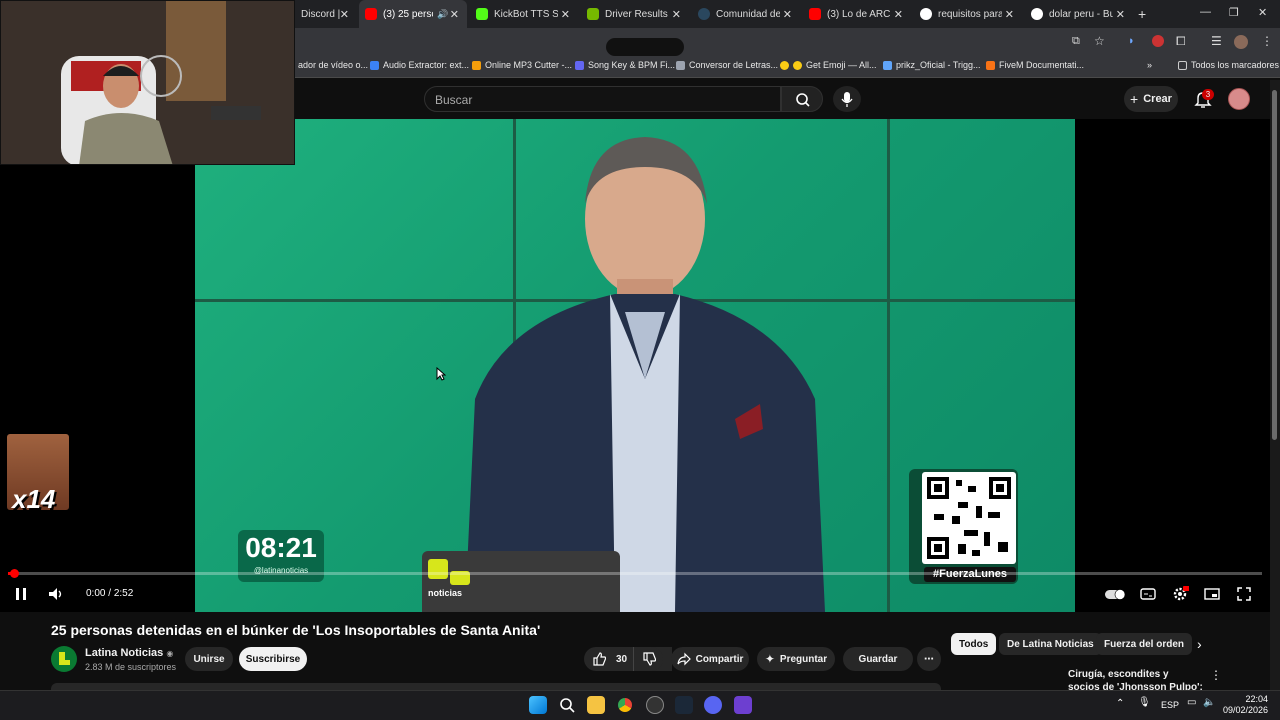 The image size is (1280, 720). I want to click on channel-avatar, so click(64, 659).